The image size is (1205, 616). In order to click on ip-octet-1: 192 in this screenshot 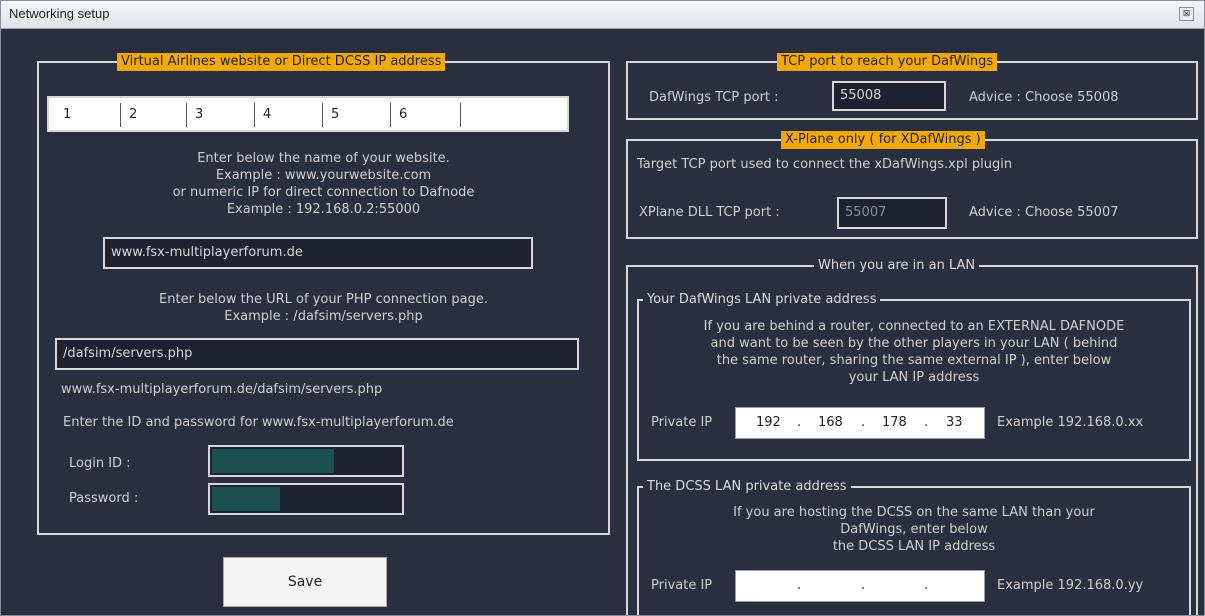, I will do `click(768, 422)`.